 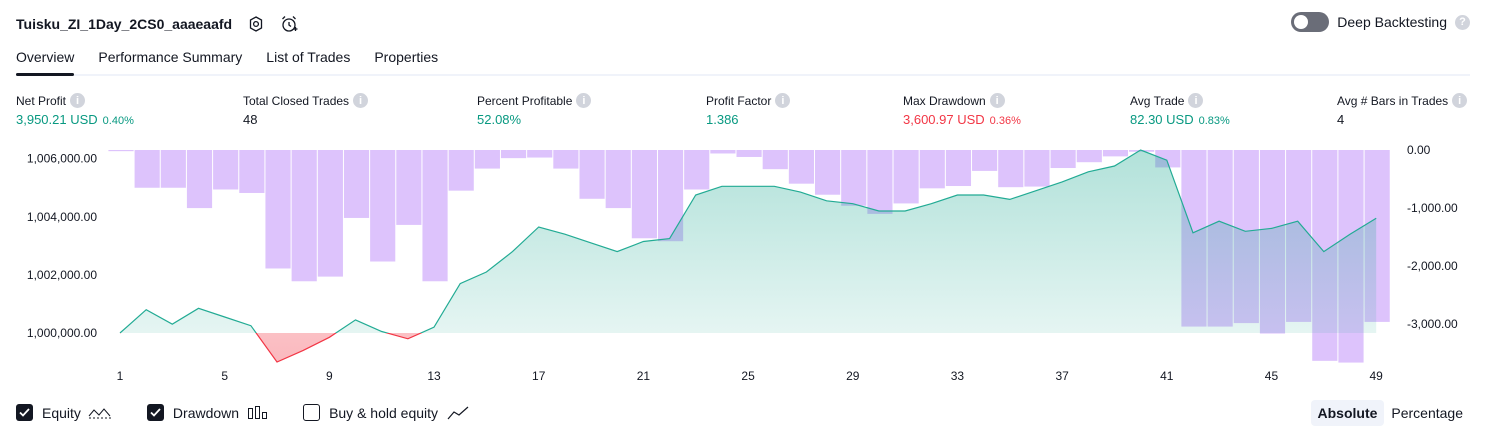 I want to click on legend-buy-hold-equity: Buy & hold equity, so click(x=386, y=412).